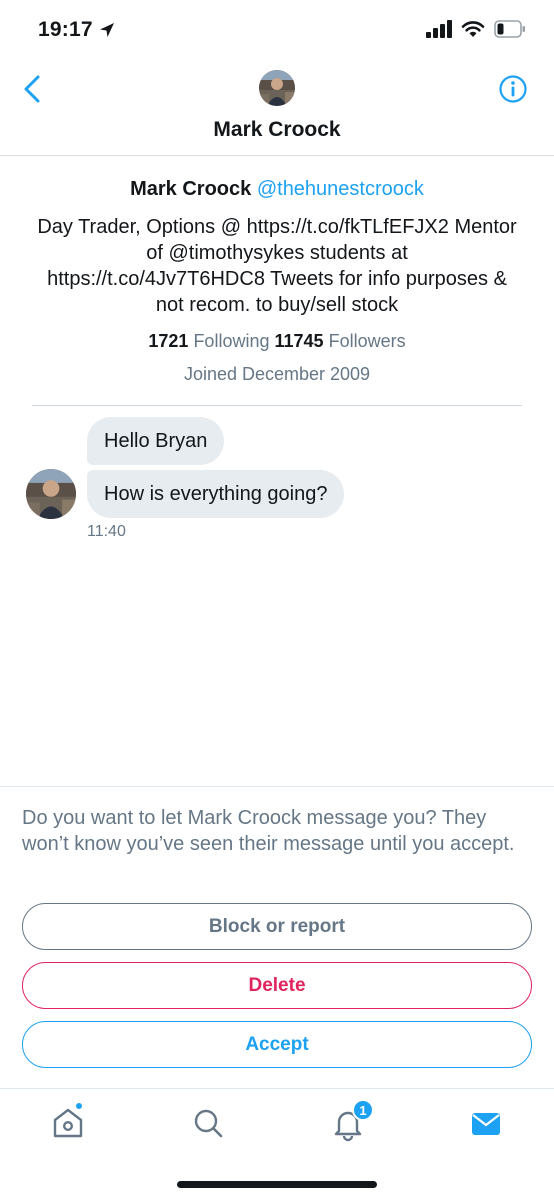 The height and width of the screenshot is (1200, 554). I want to click on block-or-report-button: Block or report, so click(277, 926).